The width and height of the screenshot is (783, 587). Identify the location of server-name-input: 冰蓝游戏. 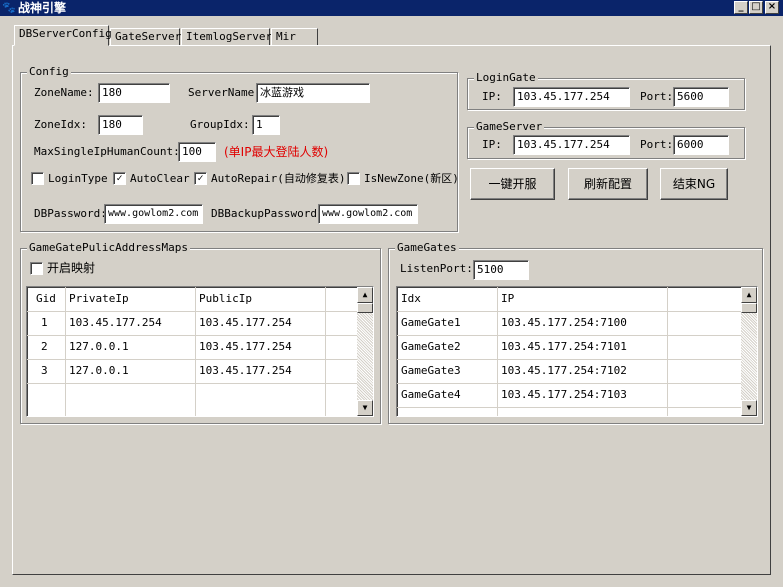
(313, 93).